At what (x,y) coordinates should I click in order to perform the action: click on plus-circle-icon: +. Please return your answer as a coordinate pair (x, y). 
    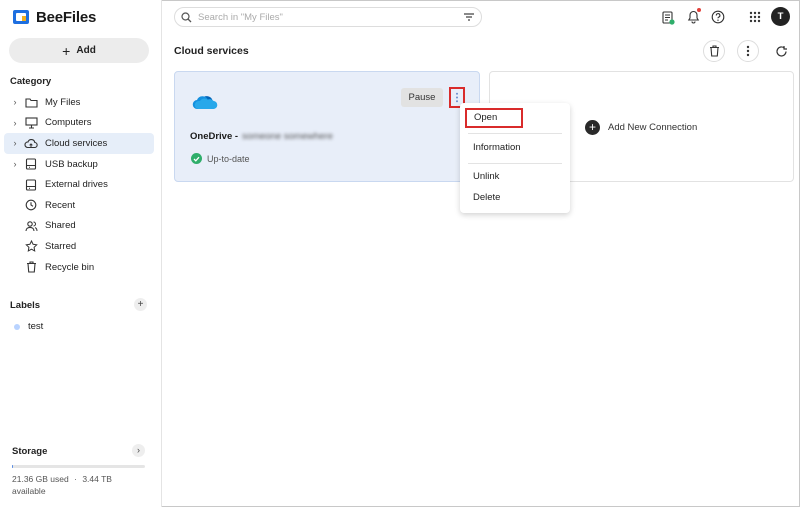
    Looking at the image, I should click on (592, 127).